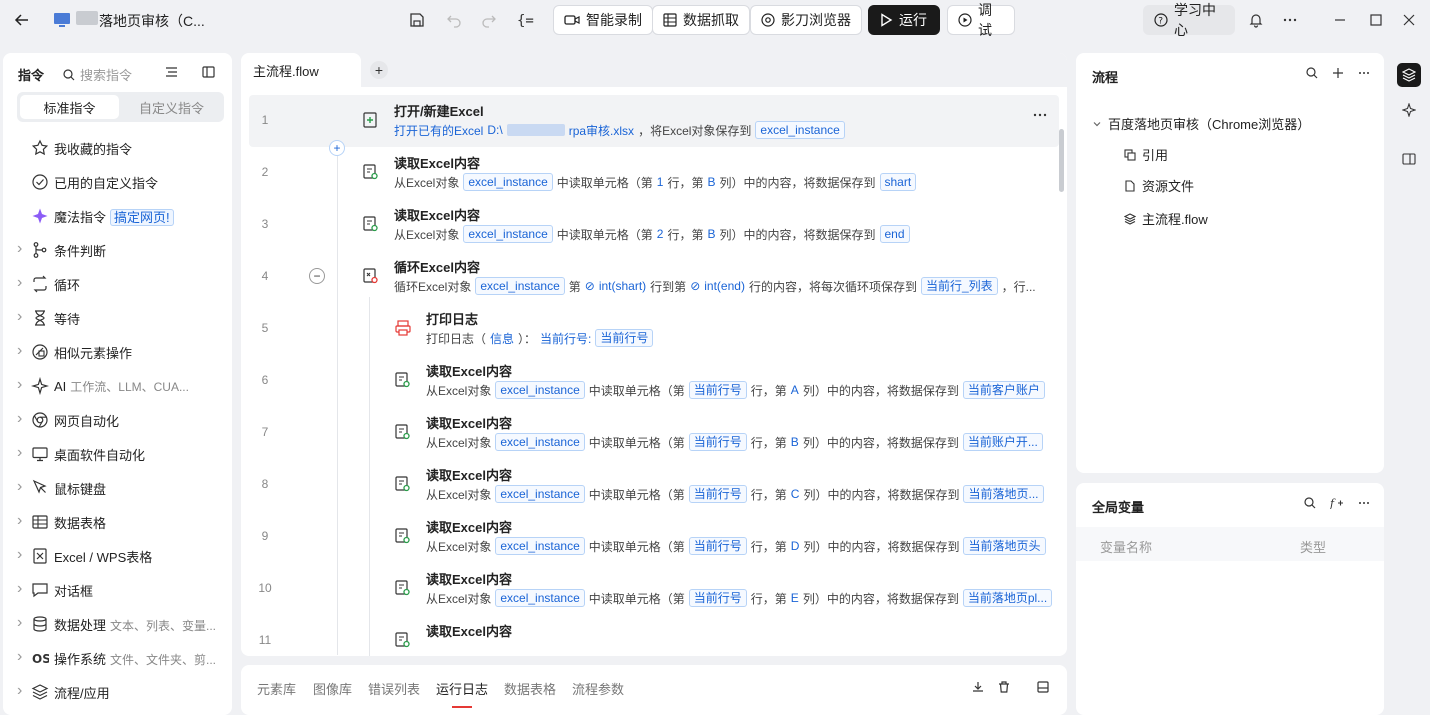 This screenshot has height=715, width=1430. Describe the element at coordinates (1043, 687) in the screenshot. I see `panel-layout-icon` at that location.